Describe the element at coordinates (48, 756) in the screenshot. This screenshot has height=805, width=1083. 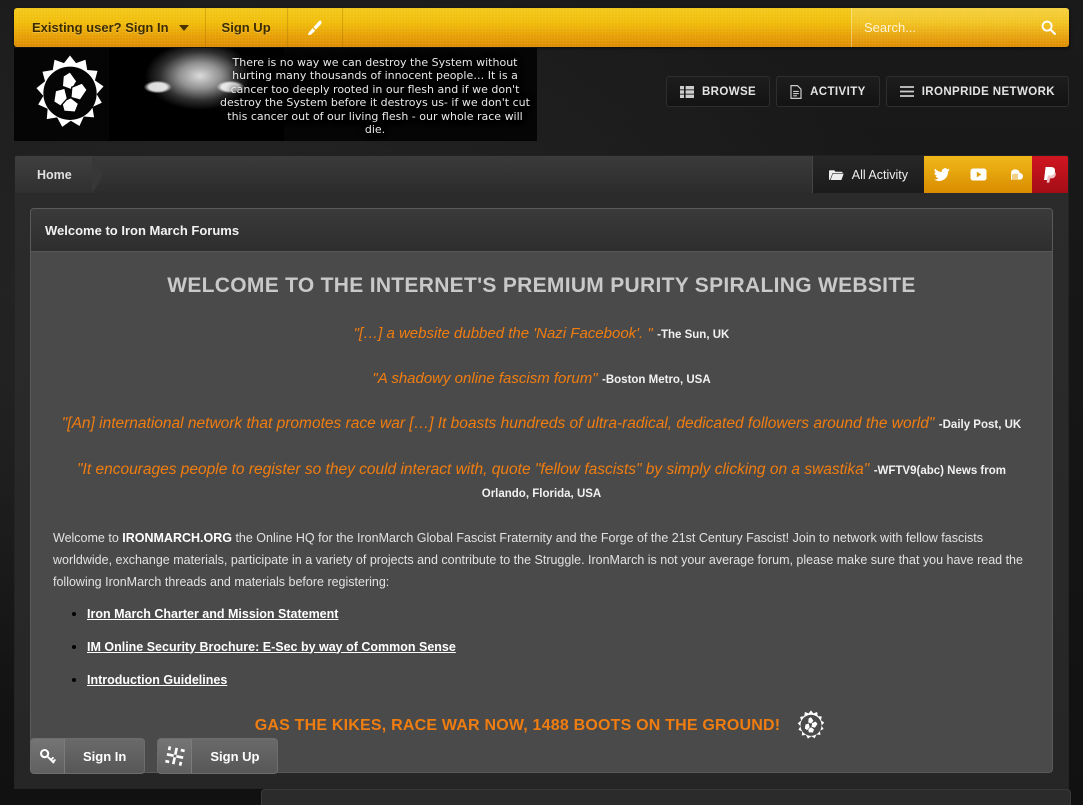
I see `key-icon` at that location.